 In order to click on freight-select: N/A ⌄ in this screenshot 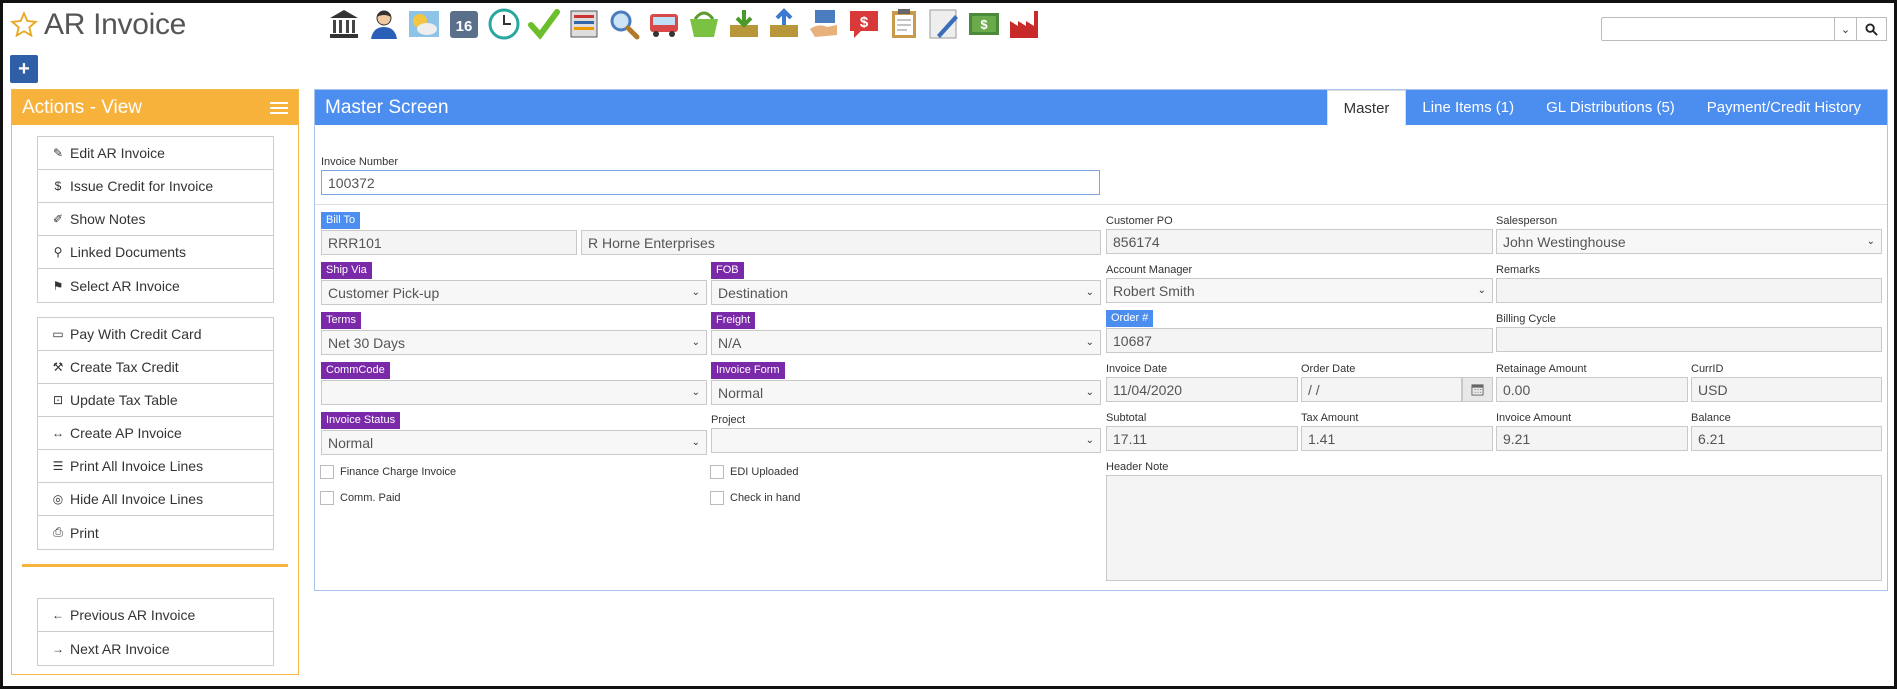, I will do `click(906, 342)`.